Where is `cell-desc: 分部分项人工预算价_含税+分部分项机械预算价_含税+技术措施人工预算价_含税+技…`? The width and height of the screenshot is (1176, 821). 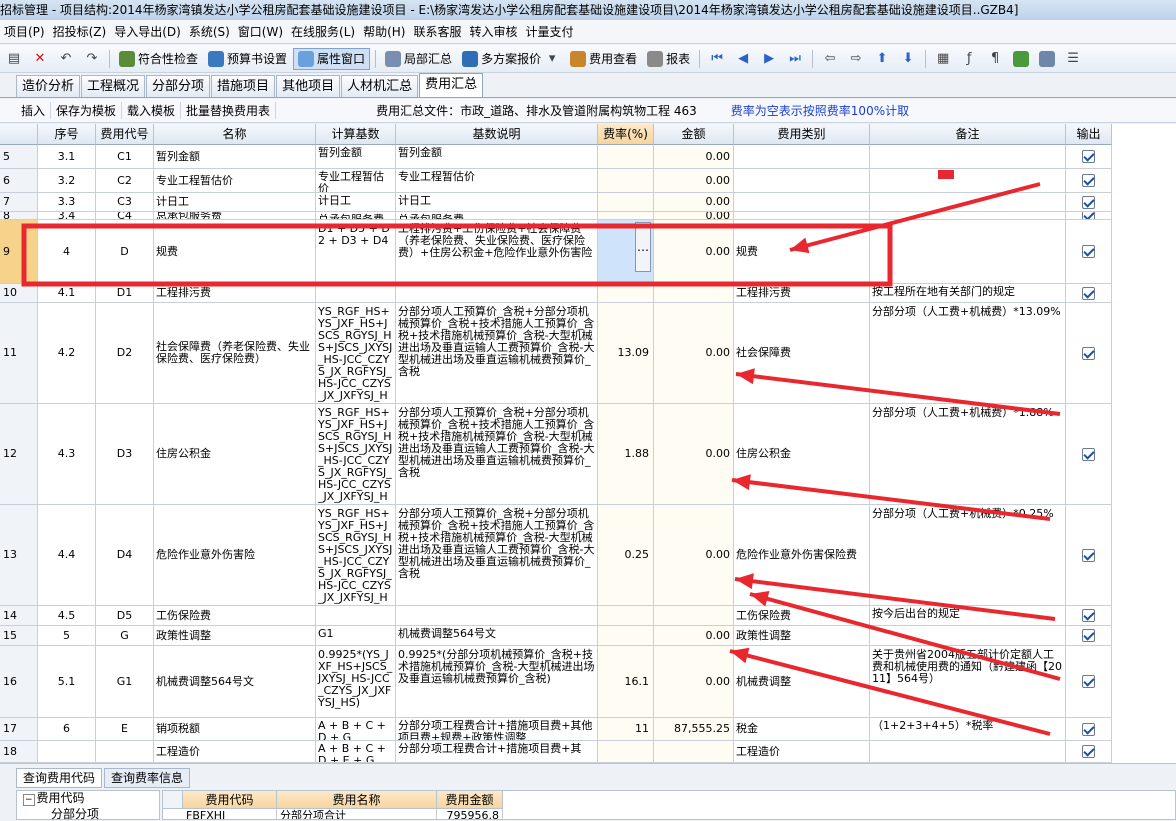
cell-desc: 分部分项人工预算价_含税+分部分项机械预算价_含税+技术措施人工预算价_含税+技… is located at coordinates (497, 555).